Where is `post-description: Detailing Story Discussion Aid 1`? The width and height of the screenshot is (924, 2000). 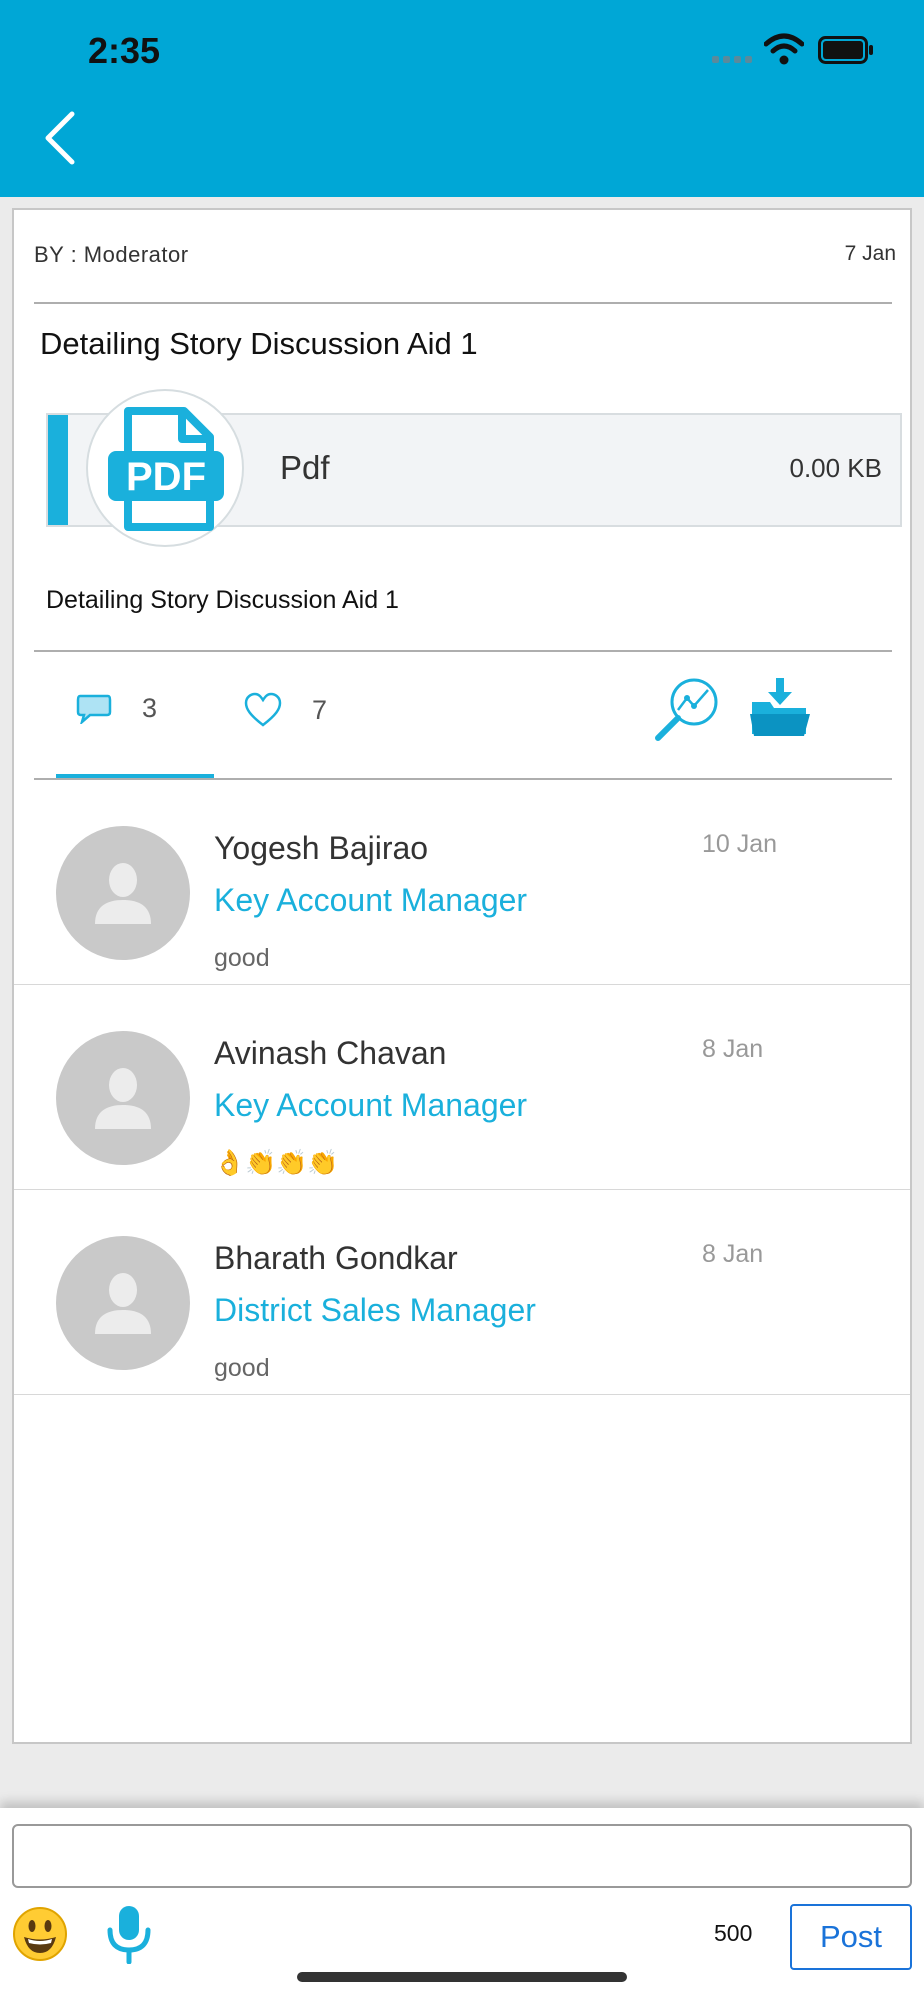
post-description: Detailing Story Discussion Aid 1 is located at coordinates (222, 600).